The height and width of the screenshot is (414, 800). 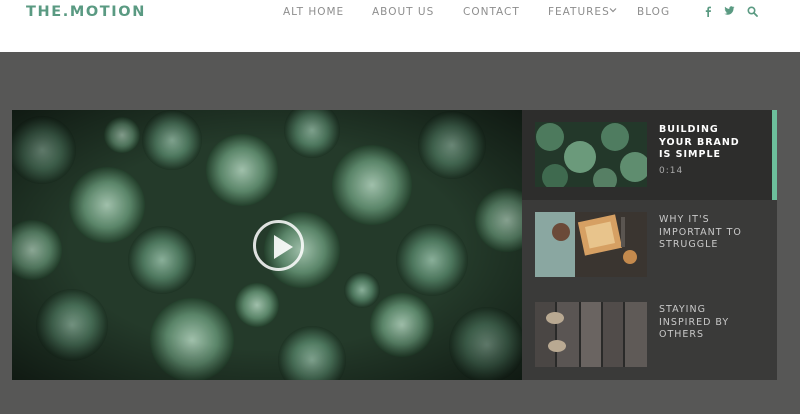 I want to click on nav-features: FEATURES, so click(x=582, y=12).